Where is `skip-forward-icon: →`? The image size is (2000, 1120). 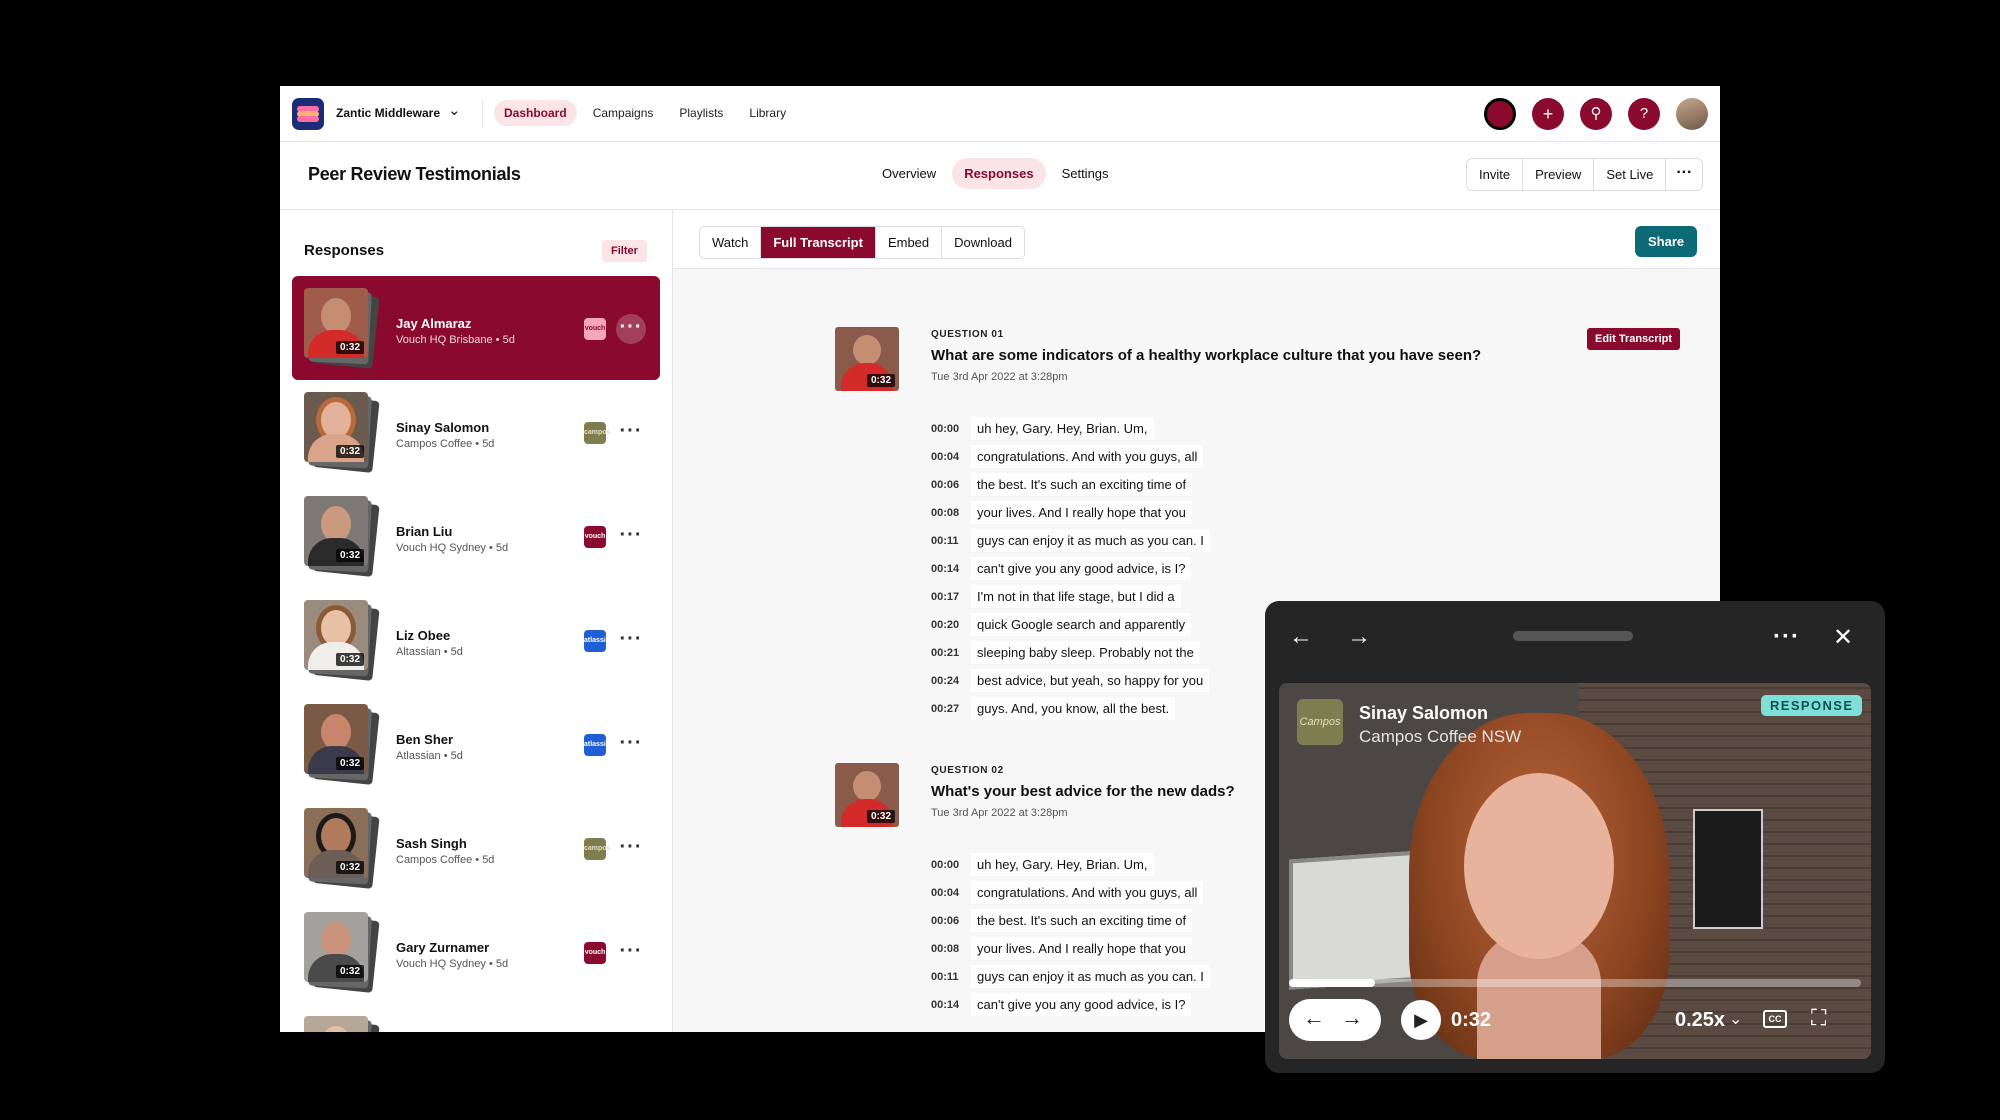
skip-forward-icon: → is located at coordinates (1352, 1018).